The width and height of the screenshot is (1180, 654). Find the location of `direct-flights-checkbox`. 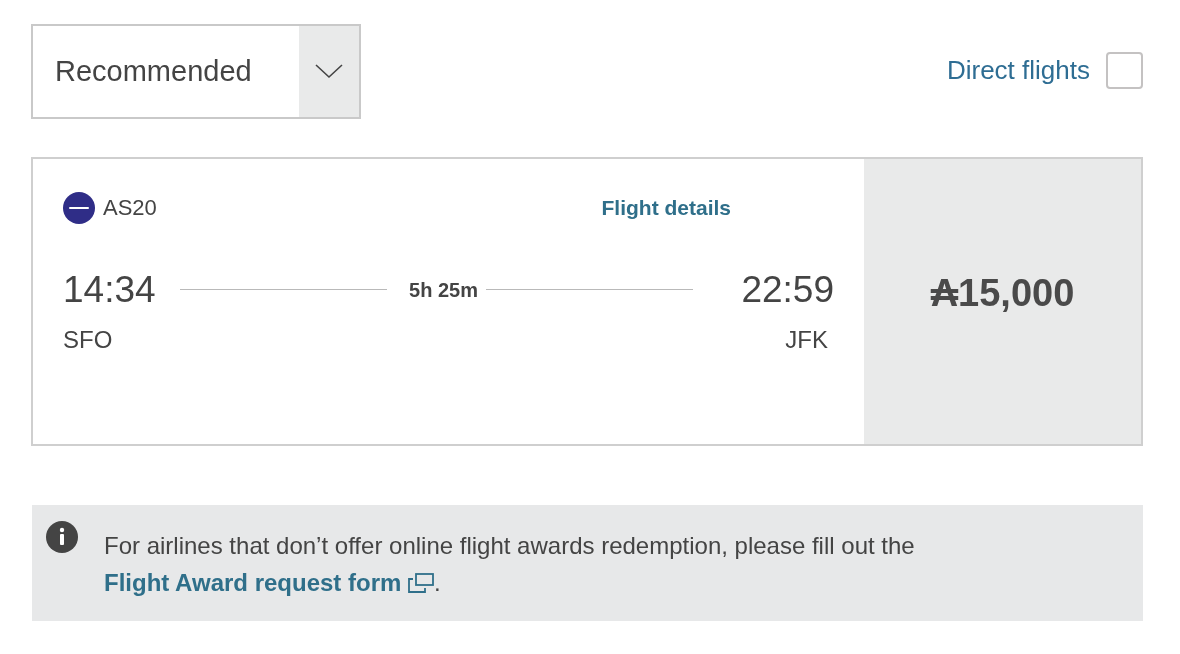

direct-flights-checkbox is located at coordinates (1124, 70).